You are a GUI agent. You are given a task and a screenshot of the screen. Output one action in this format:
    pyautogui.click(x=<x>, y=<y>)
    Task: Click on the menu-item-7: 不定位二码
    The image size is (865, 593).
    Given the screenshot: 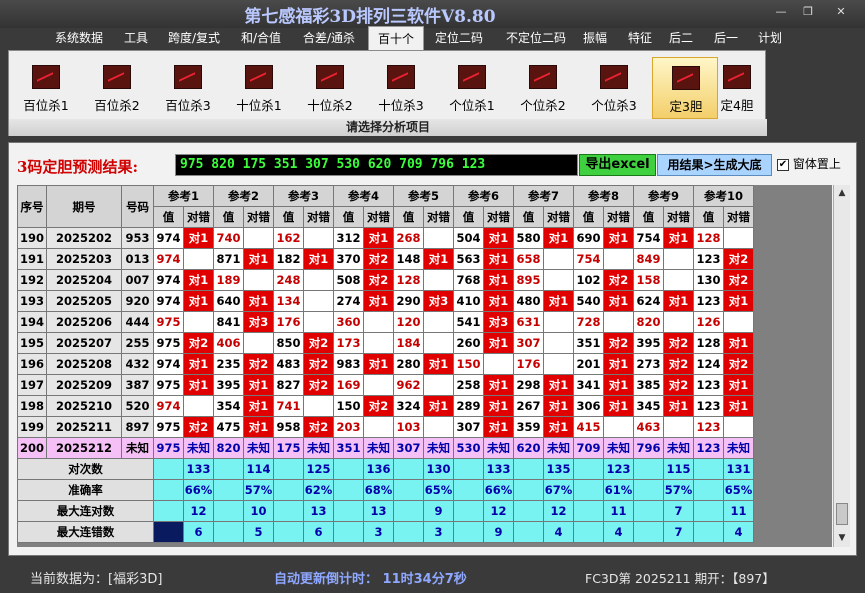 What is the action you would take?
    pyautogui.click(x=536, y=38)
    